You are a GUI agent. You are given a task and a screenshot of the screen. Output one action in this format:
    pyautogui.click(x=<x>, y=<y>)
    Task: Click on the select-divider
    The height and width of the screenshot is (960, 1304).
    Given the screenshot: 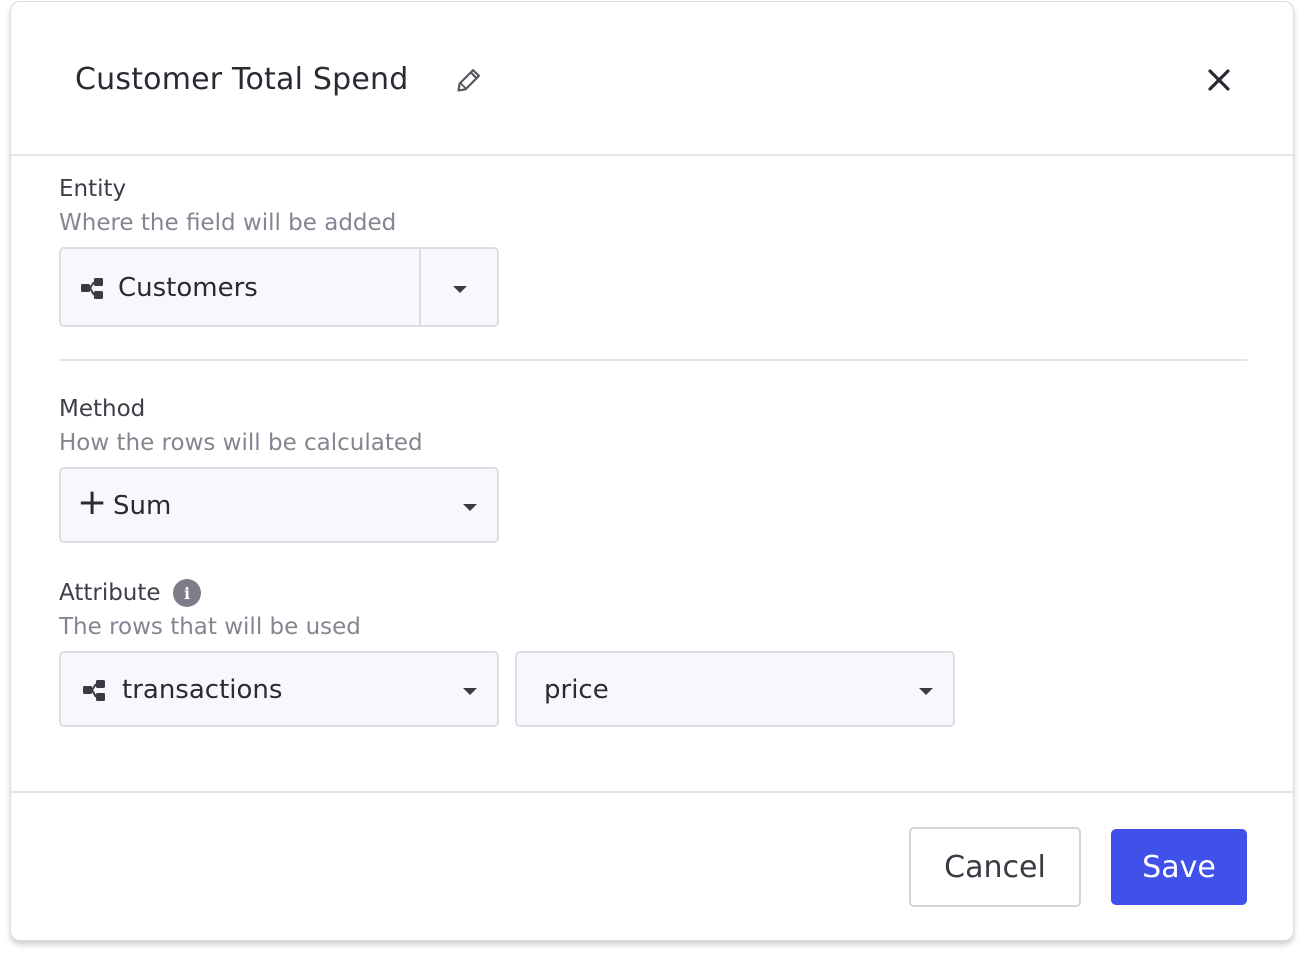 What is the action you would take?
    pyautogui.click(x=420, y=287)
    